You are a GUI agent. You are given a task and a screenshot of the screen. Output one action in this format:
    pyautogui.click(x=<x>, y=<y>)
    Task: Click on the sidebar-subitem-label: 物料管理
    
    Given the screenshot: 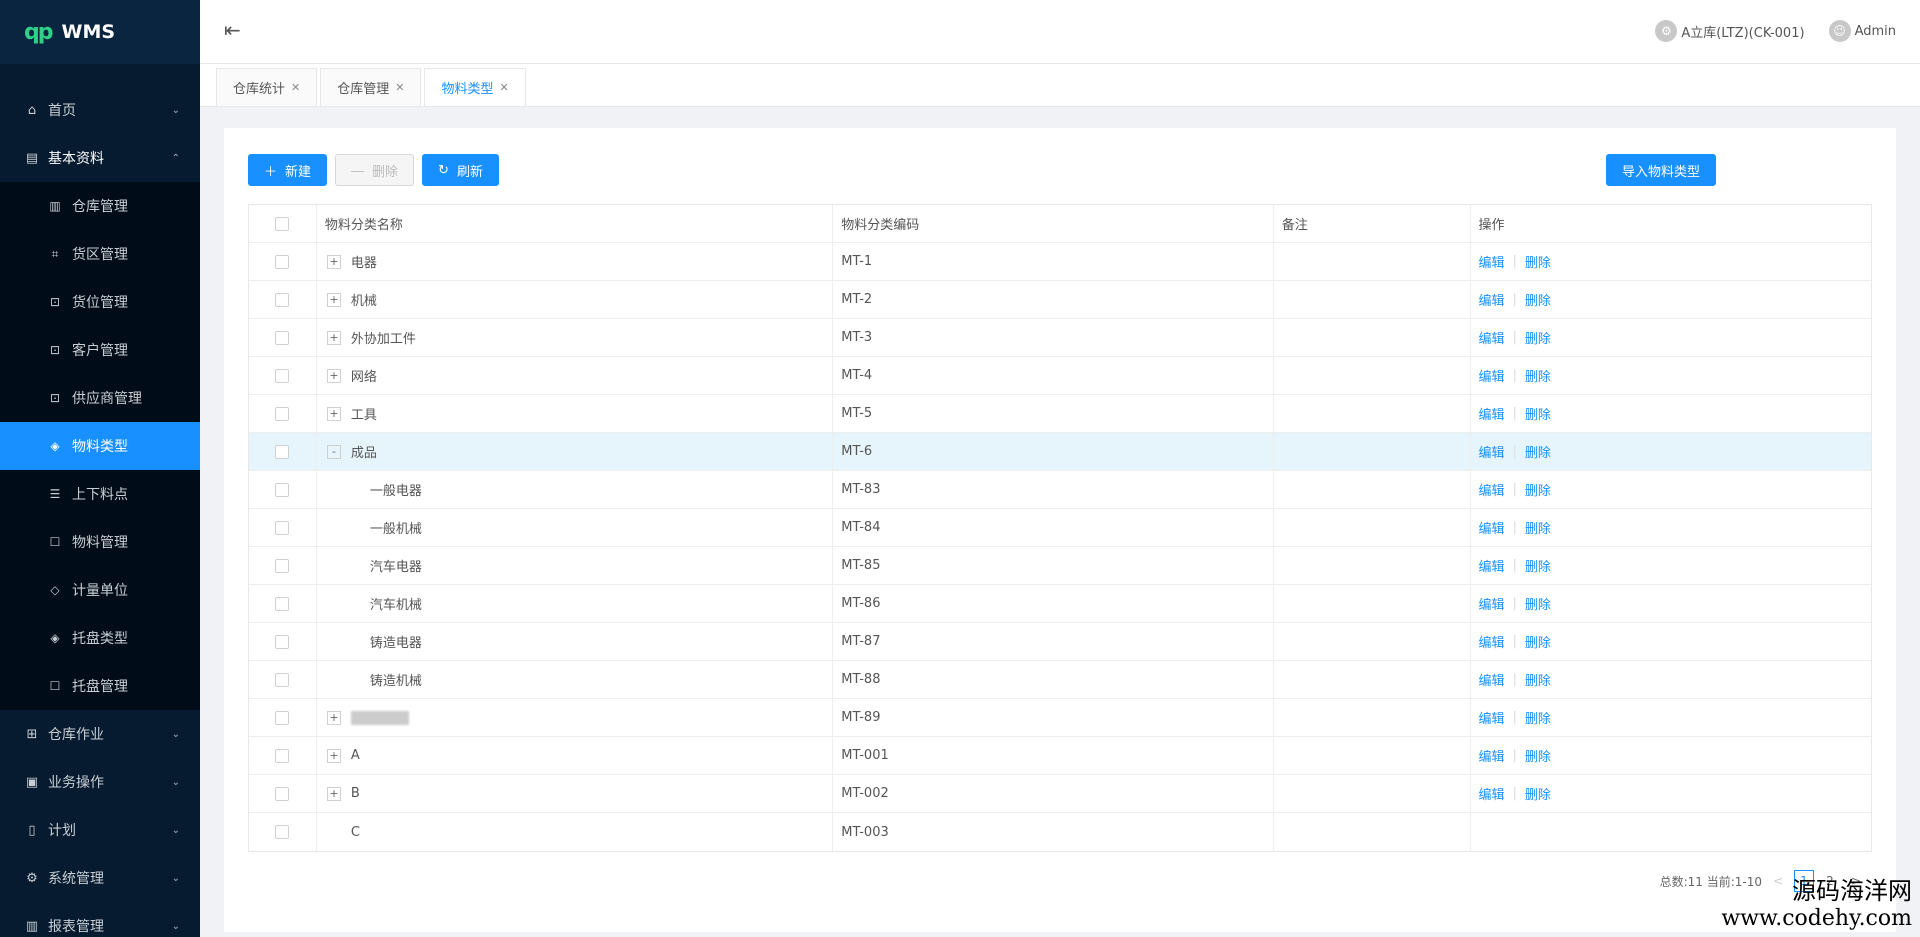 What is the action you would take?
    pyautogui.click(x=100, y=543)
    